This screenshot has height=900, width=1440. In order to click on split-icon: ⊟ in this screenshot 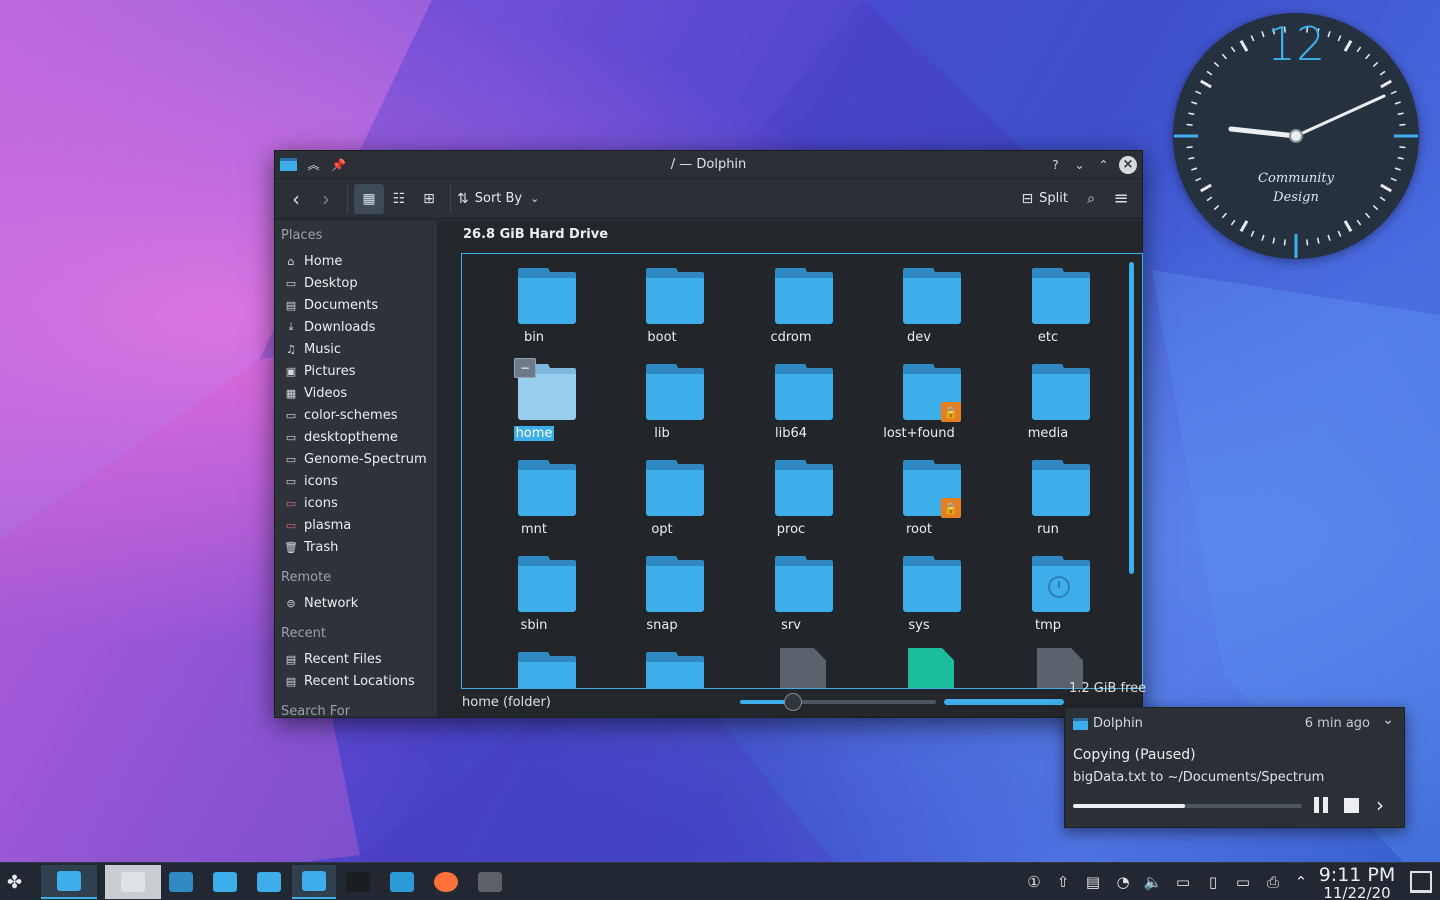, I will do `click(1027, 198)`.